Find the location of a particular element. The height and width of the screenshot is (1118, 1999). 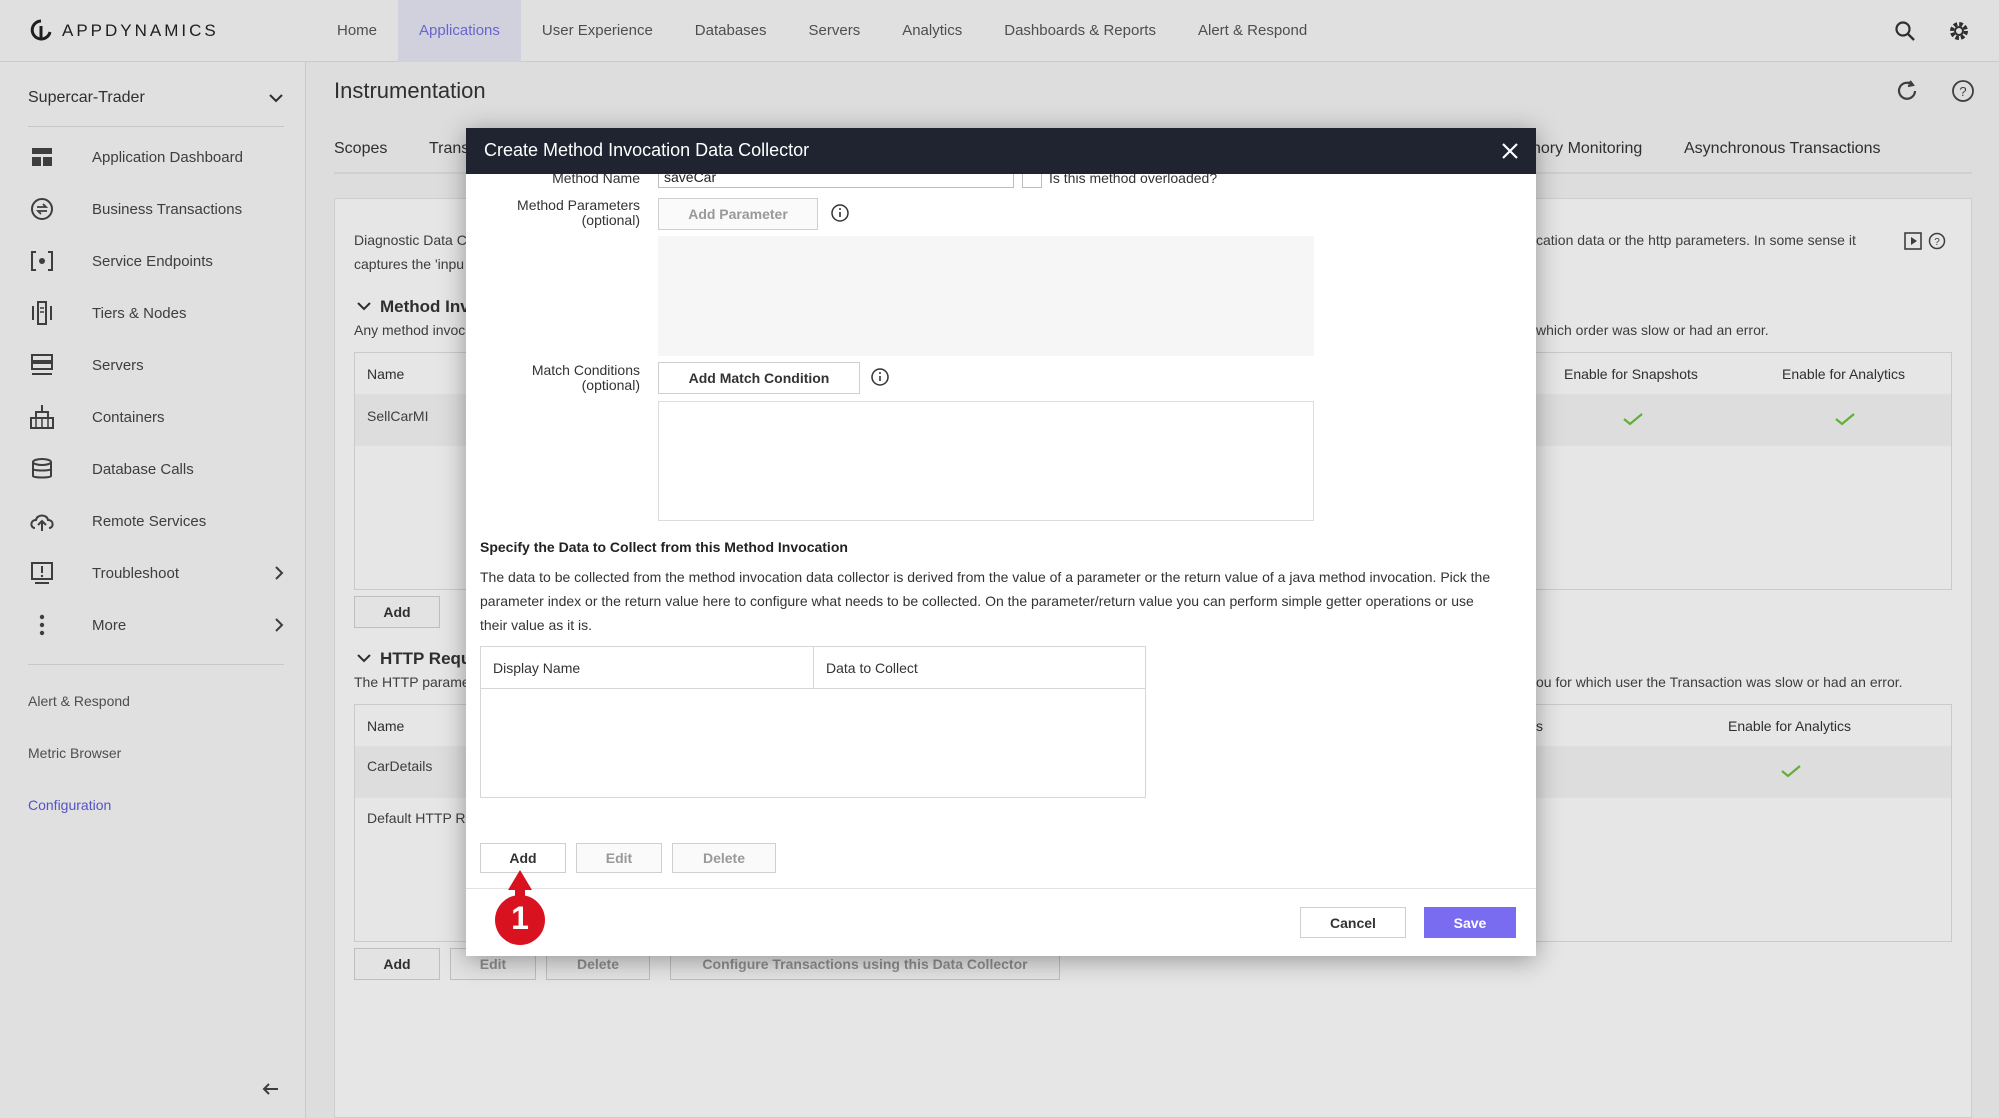

add-match-condition-button: Add Match Condition is located at coordinates (759, 378).